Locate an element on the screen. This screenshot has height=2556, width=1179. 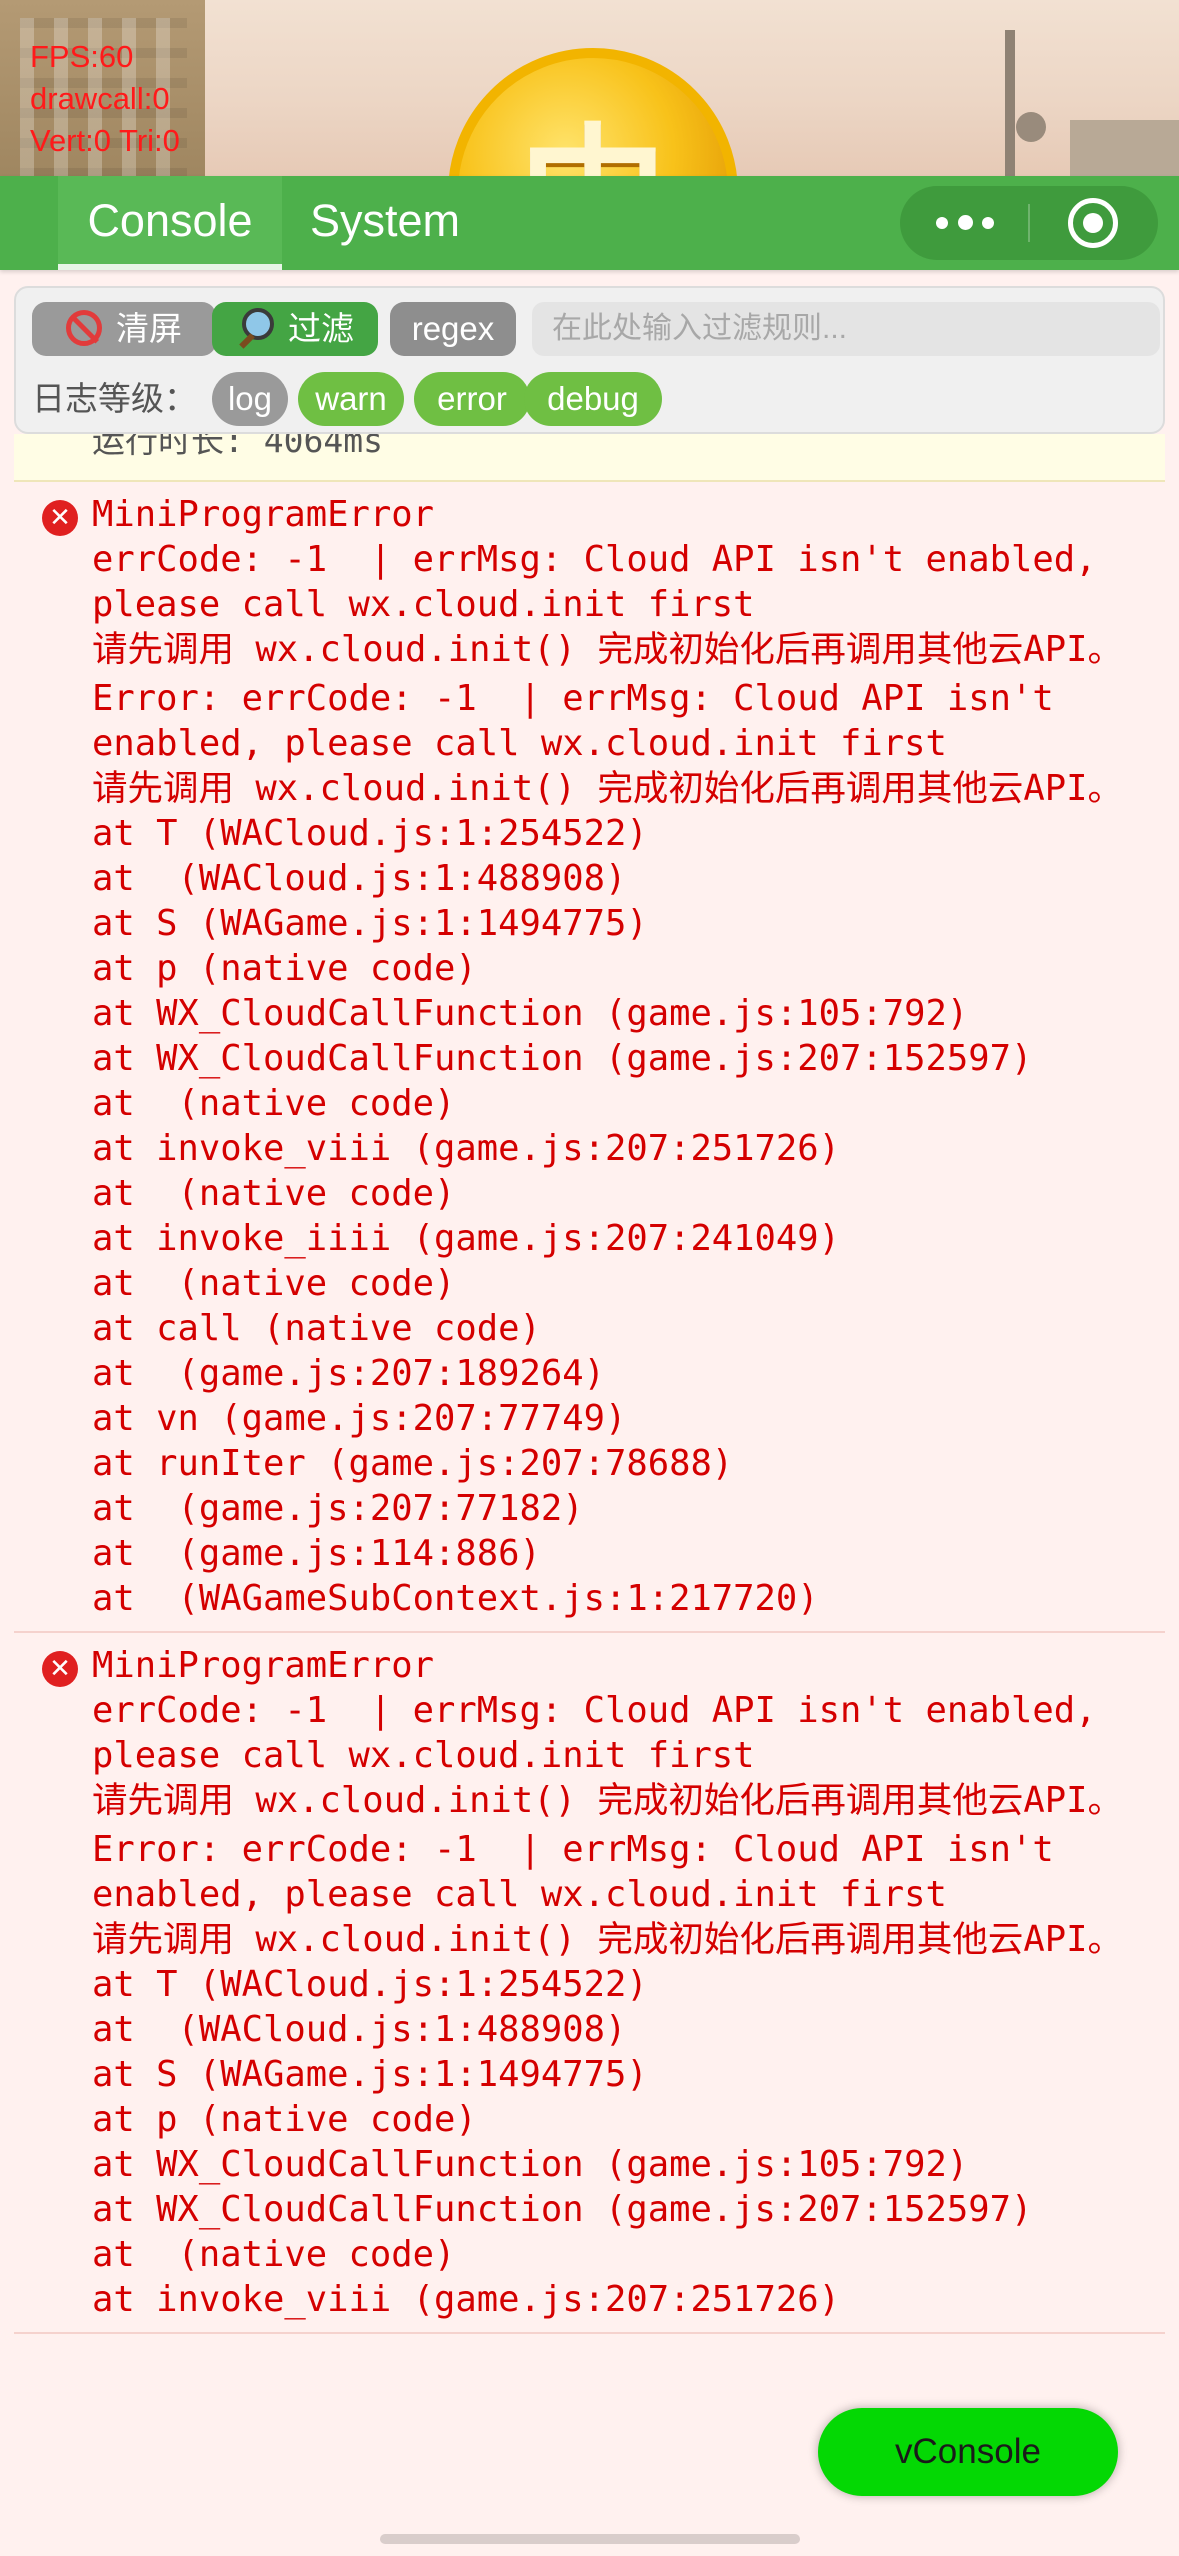
stack-line: at call (native code) is located at coordinates (316, 1328).